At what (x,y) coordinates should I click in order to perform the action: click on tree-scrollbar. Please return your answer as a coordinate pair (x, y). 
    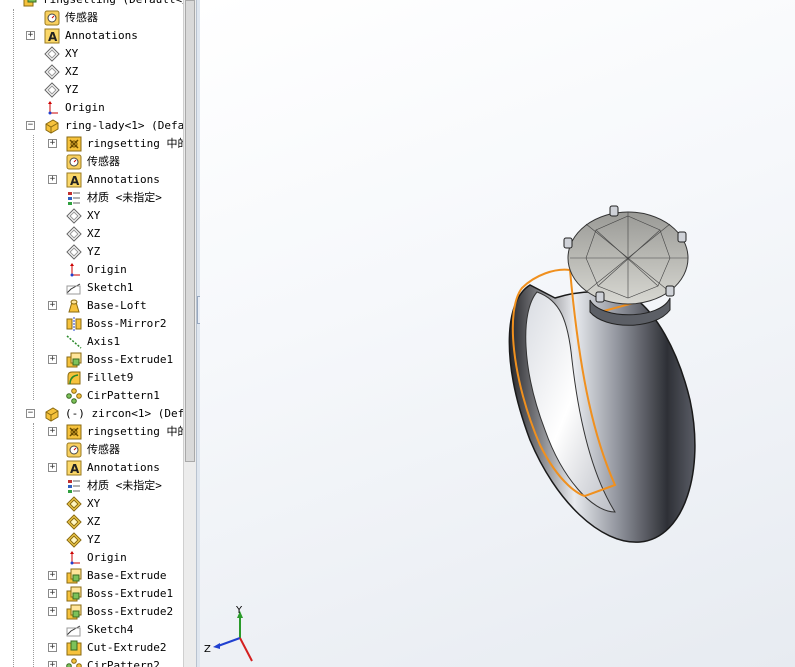
    Looking at the image, I should click on (189, 333).